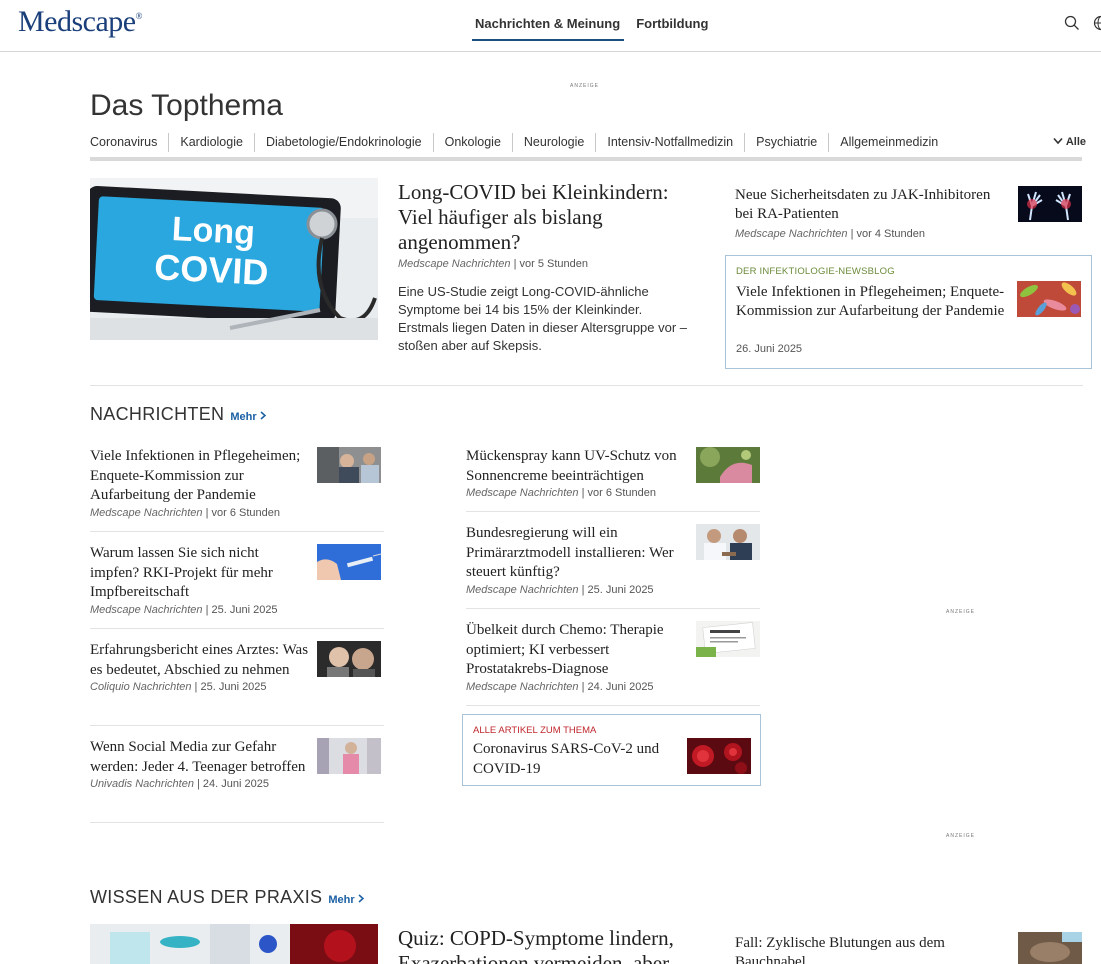 The width and height of the screenshot is (1101, 964). Describe the element at coordinates (1049, 299) in the screenshot. I see `blog-thumbnail` at that location.